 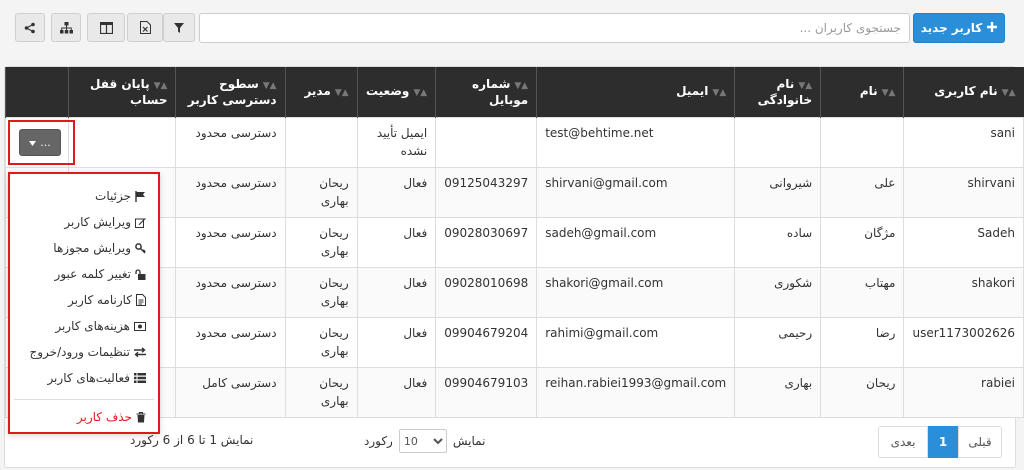 What do you see at coordinates (141, 300) in the screenshot?
I see `file-icon` at bounding box center [141, 300].